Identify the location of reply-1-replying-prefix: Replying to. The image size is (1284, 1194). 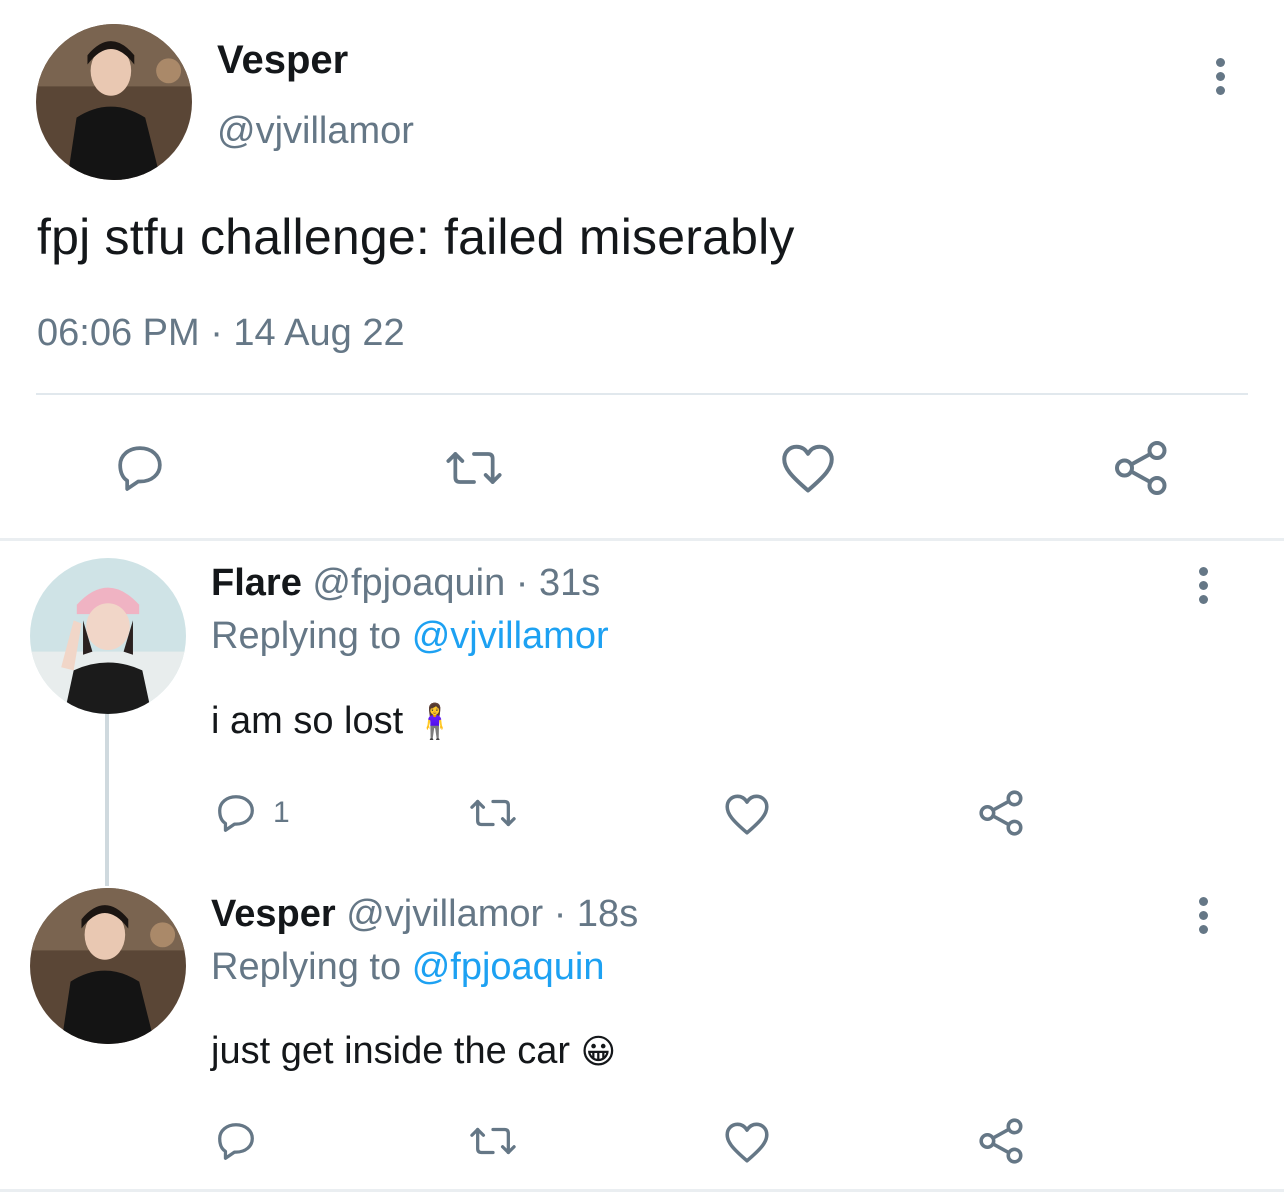
(306, 636).